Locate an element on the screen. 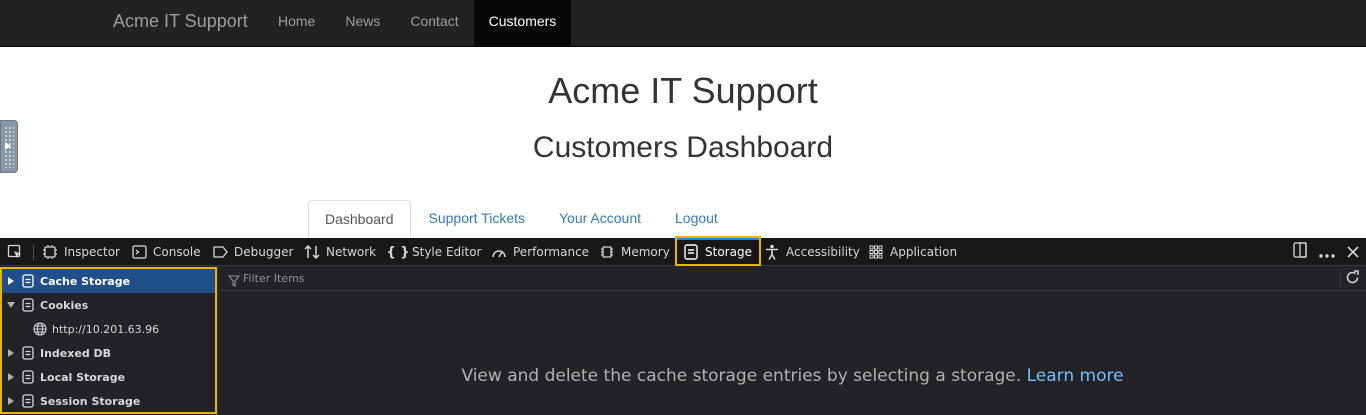 This screenshot has width=1366, height=415. inspector-icon is located at coordinates (50, 252).